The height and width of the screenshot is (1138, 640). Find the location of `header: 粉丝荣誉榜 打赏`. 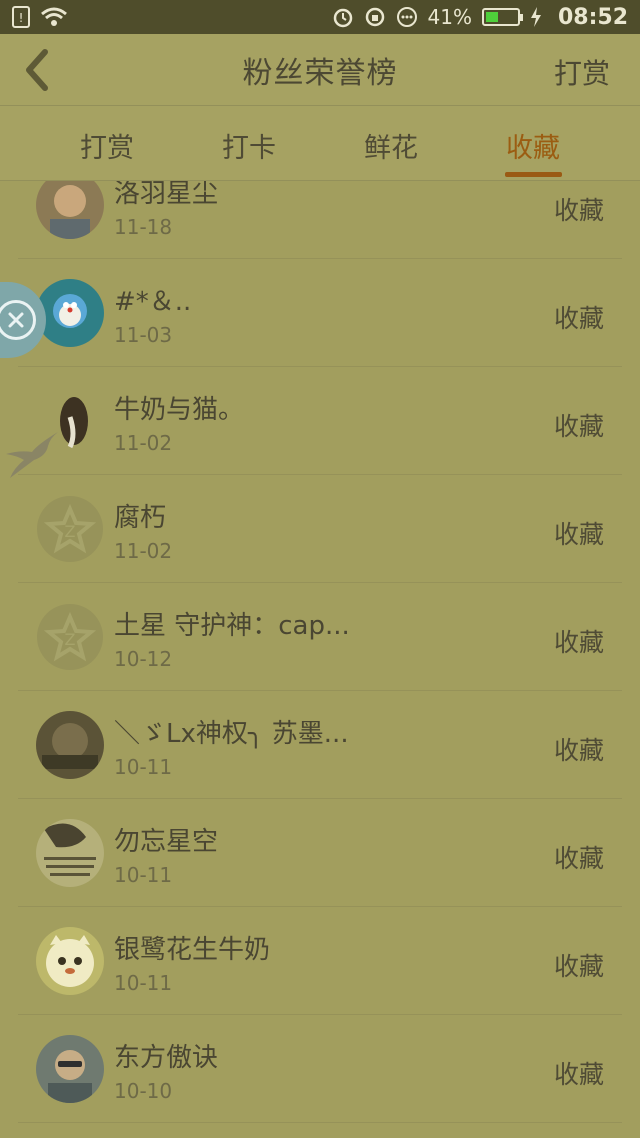

header: 粉丝荣誉榜 打赏 is located at coordinates (320, 70).